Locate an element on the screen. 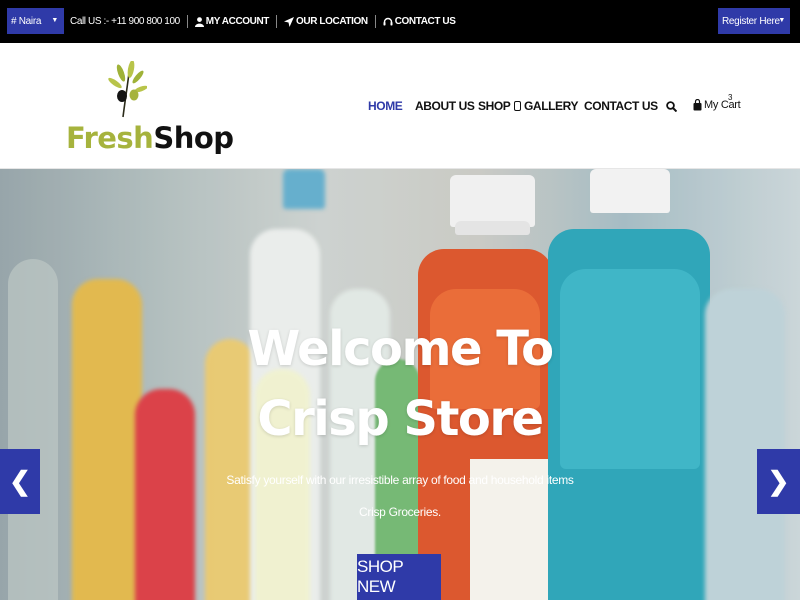 This screenshot has width=800, height=600. brand-name: FreshShop is located at coordinates (150, 138).